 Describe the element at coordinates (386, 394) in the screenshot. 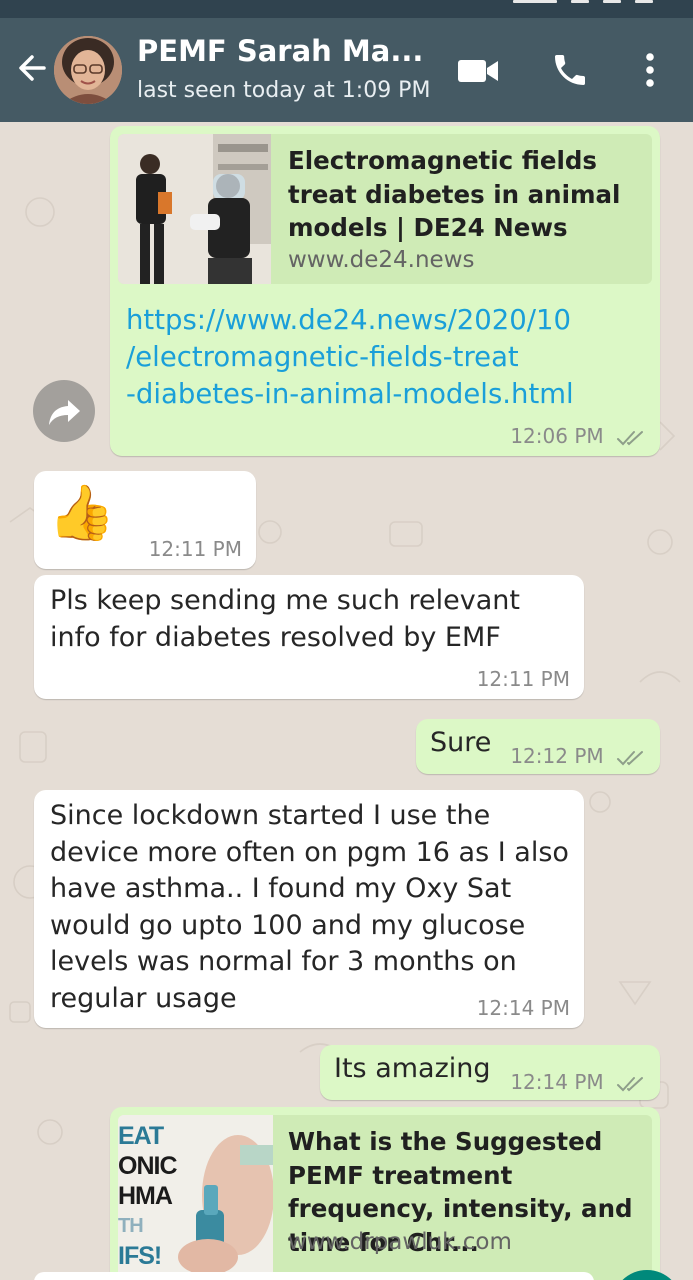

I see `link-line: -diabetes-in-animal-models.html` at that location.